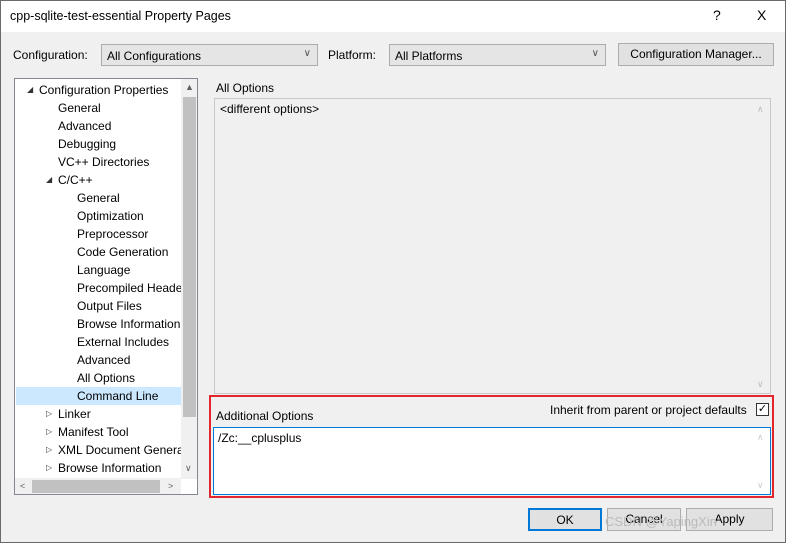 Image resolution: width=786 pixels, height=543 pixels. I want to click on tree-horizontal-scrollbar: < >, so click(98, 486).